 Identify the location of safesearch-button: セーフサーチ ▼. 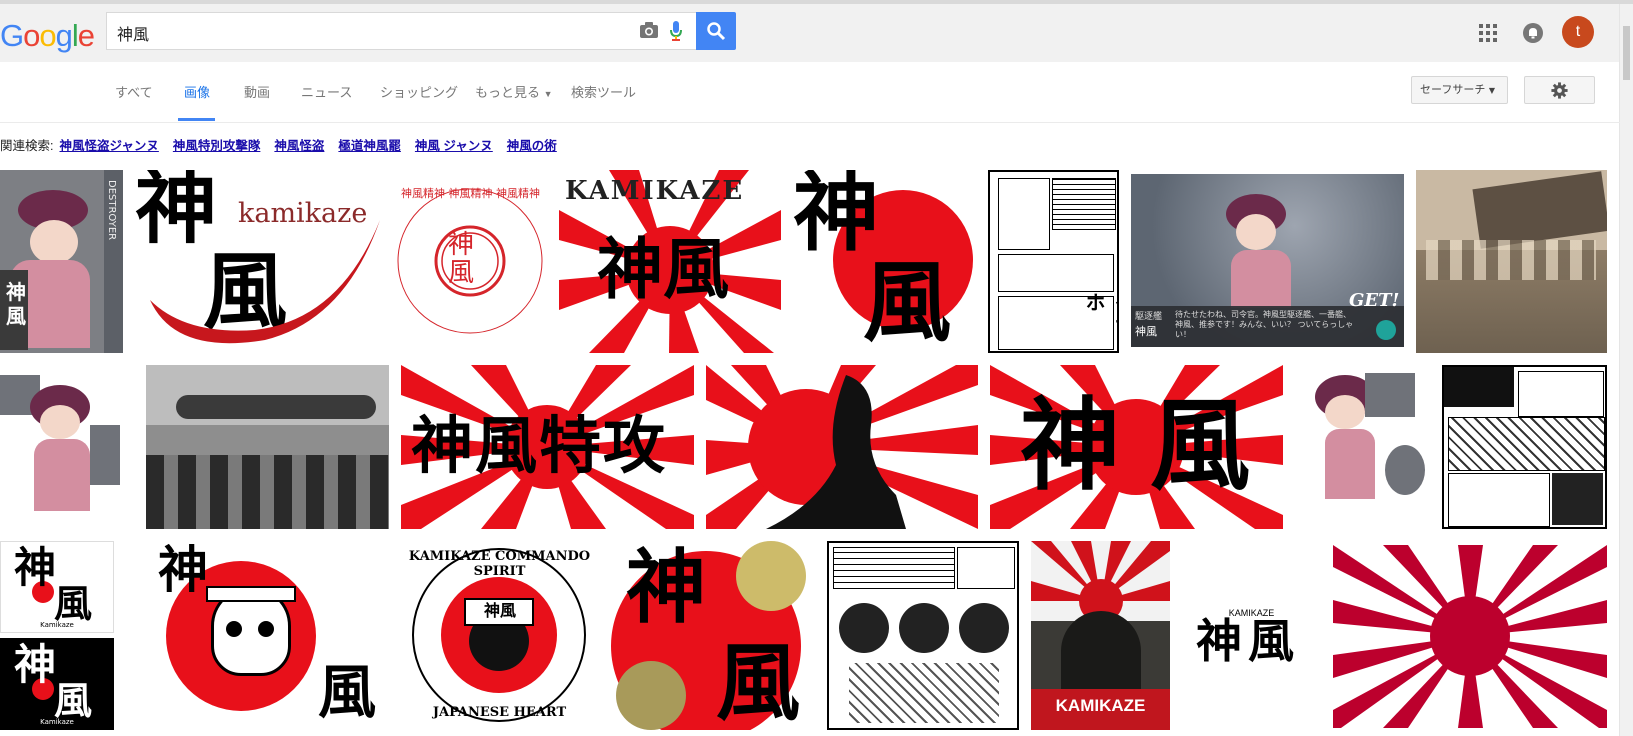
(1459, 90).